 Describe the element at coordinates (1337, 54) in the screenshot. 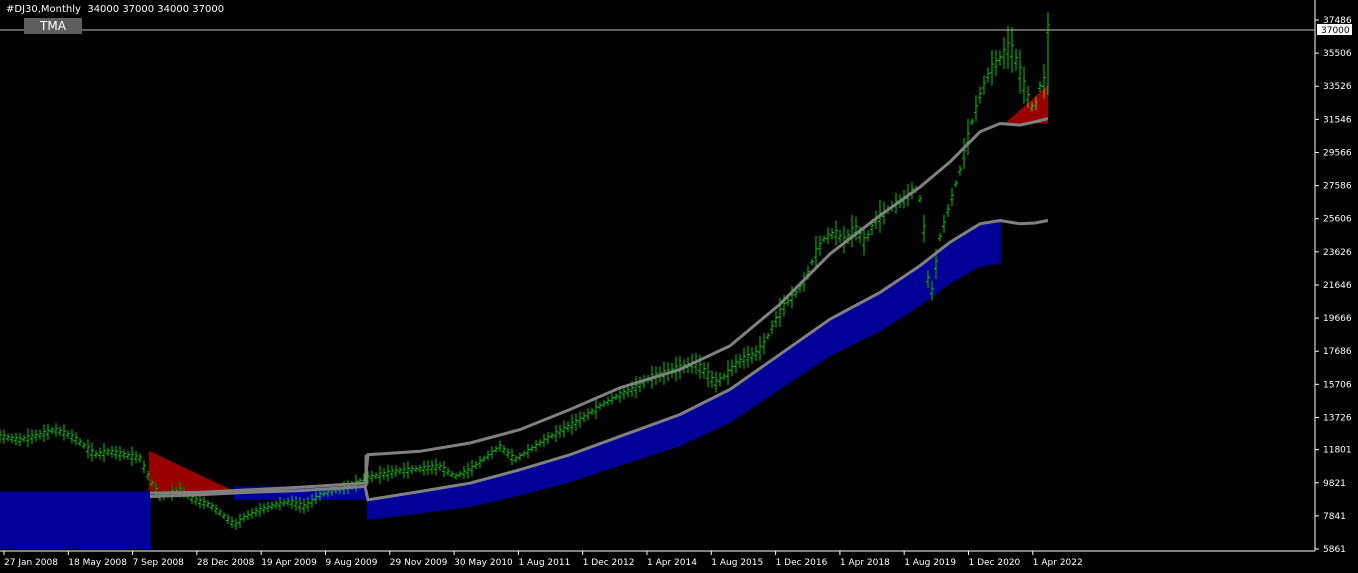

I see `y-tick-label: 35506` at that location.